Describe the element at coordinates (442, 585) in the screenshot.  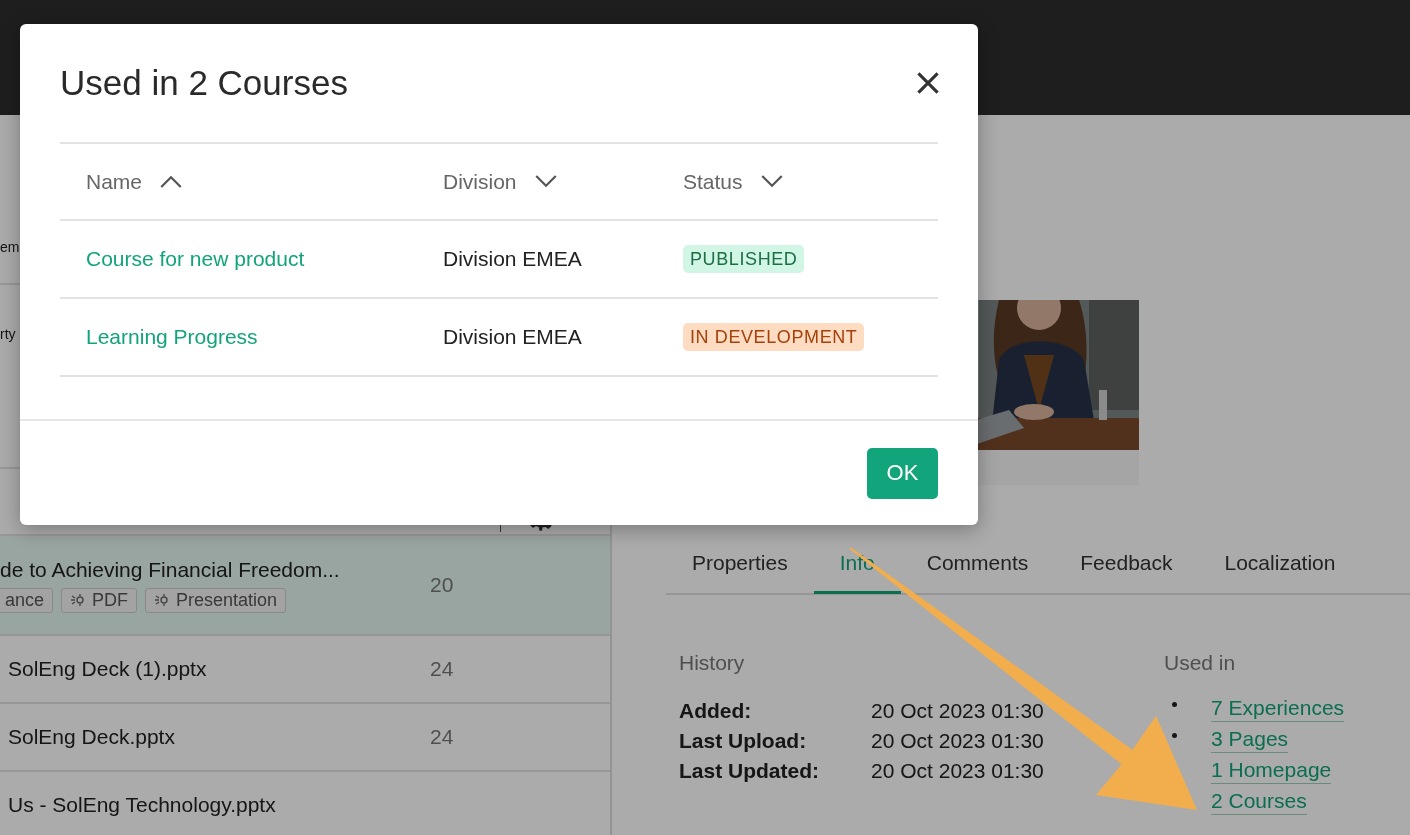
I see `file-date: 20` at that location.